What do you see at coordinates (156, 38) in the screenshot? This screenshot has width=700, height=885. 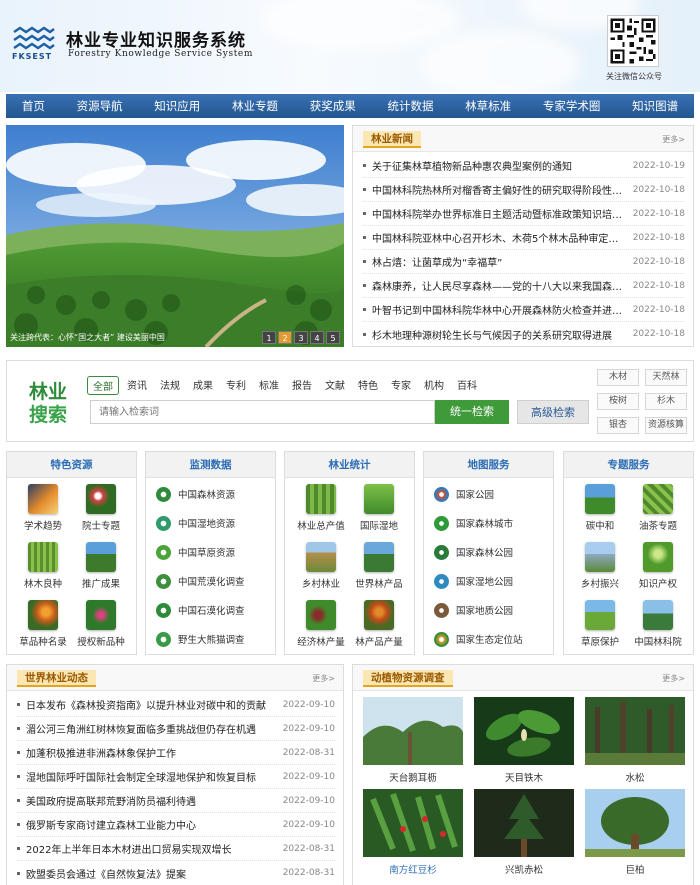 I see `site-title: 林业专业知识服务系统` at bounding box center [156, 38].